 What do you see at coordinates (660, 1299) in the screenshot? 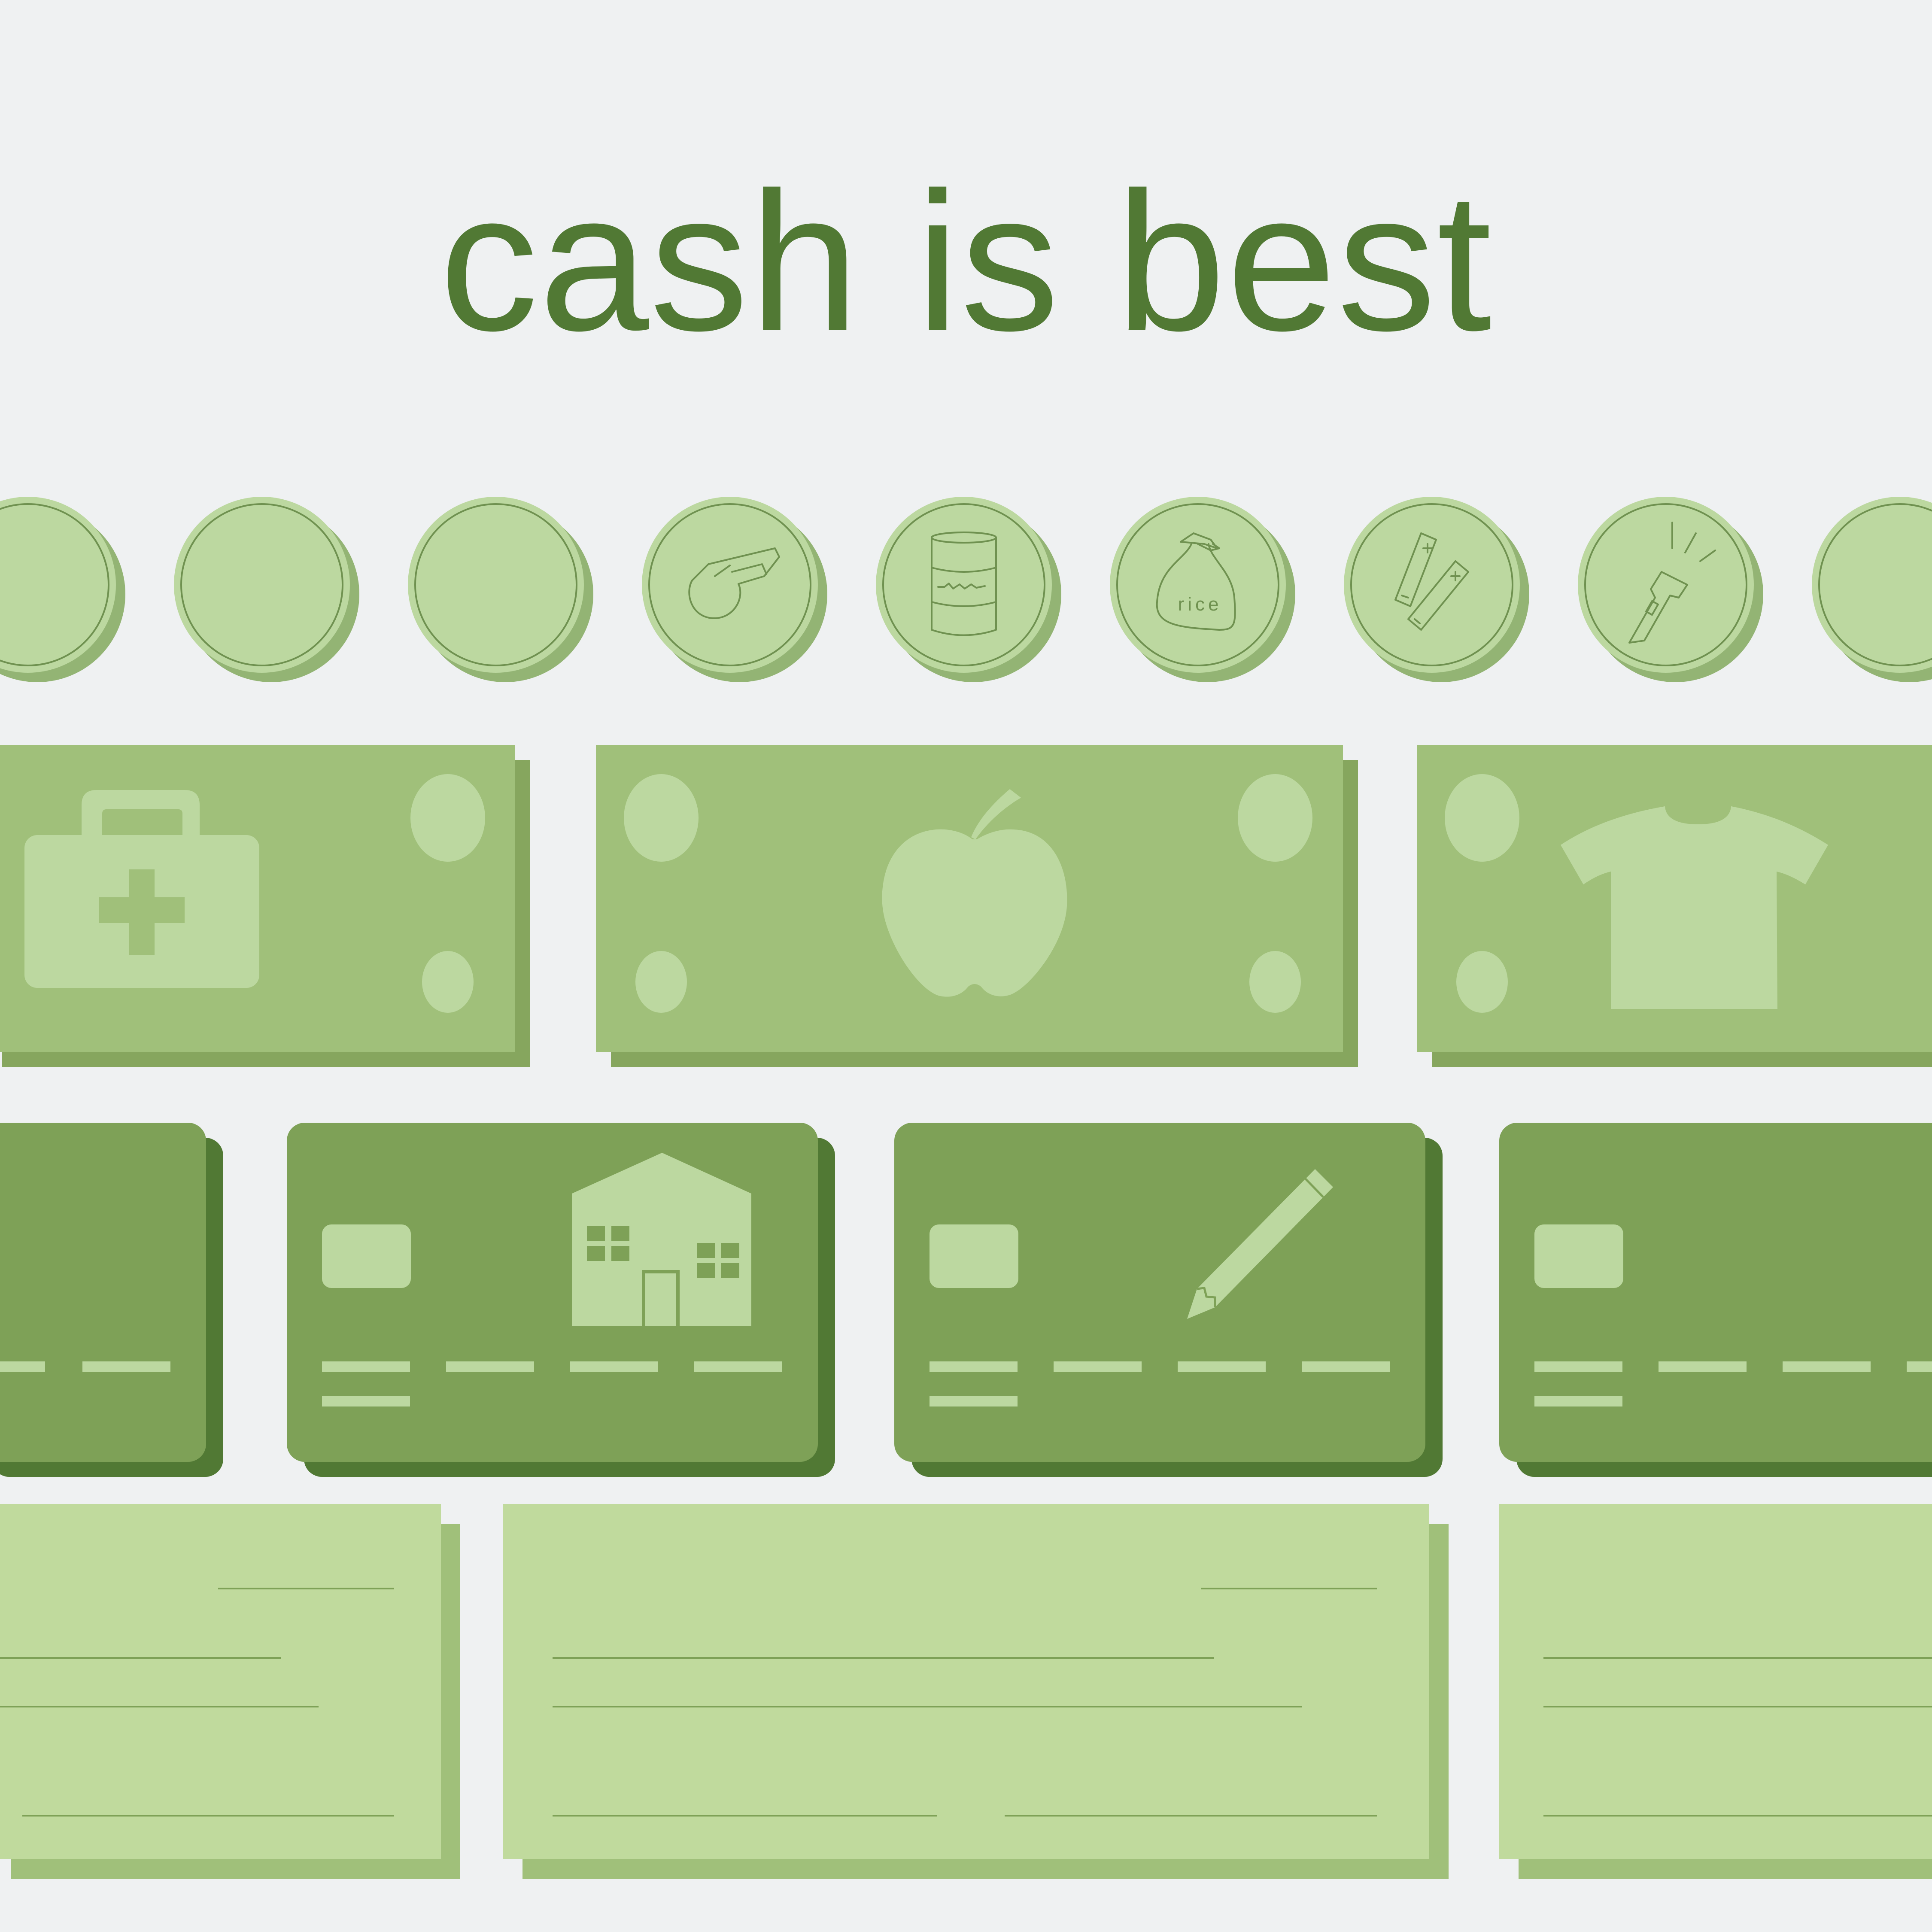
I see `door-panel` at bounding box center [660, 1299].